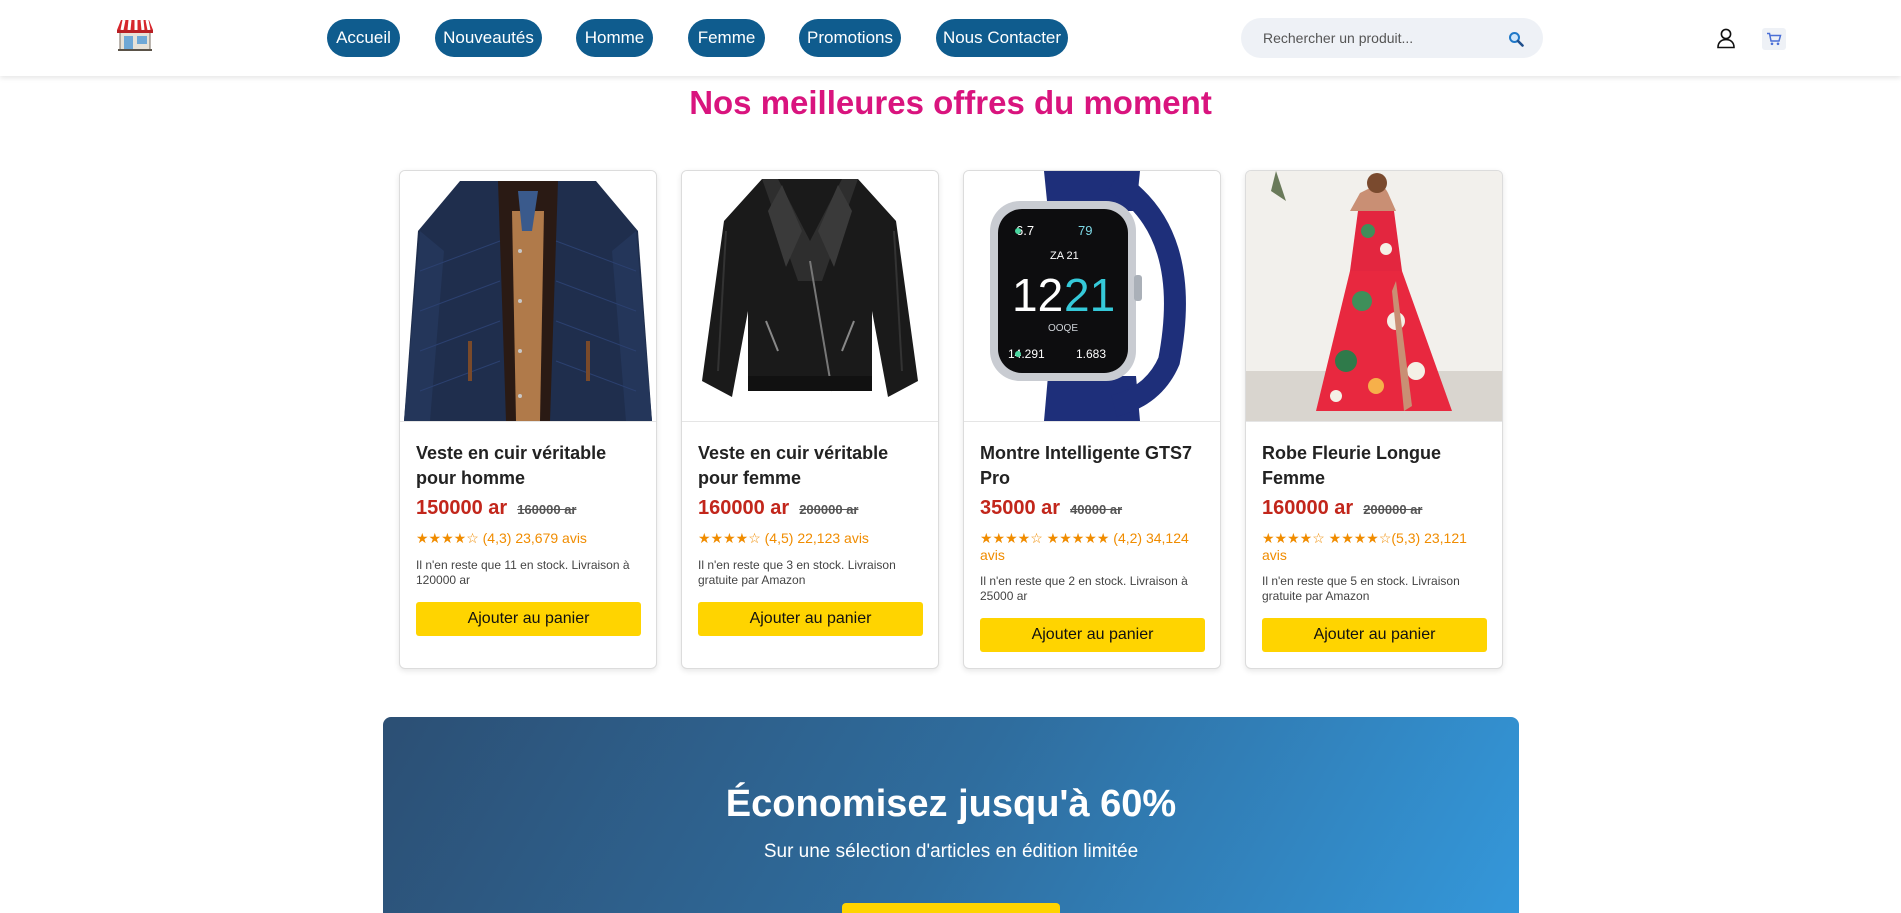 This screenshot has width=1901, height=913. I want to click on user-icon, so click(1726, 38).